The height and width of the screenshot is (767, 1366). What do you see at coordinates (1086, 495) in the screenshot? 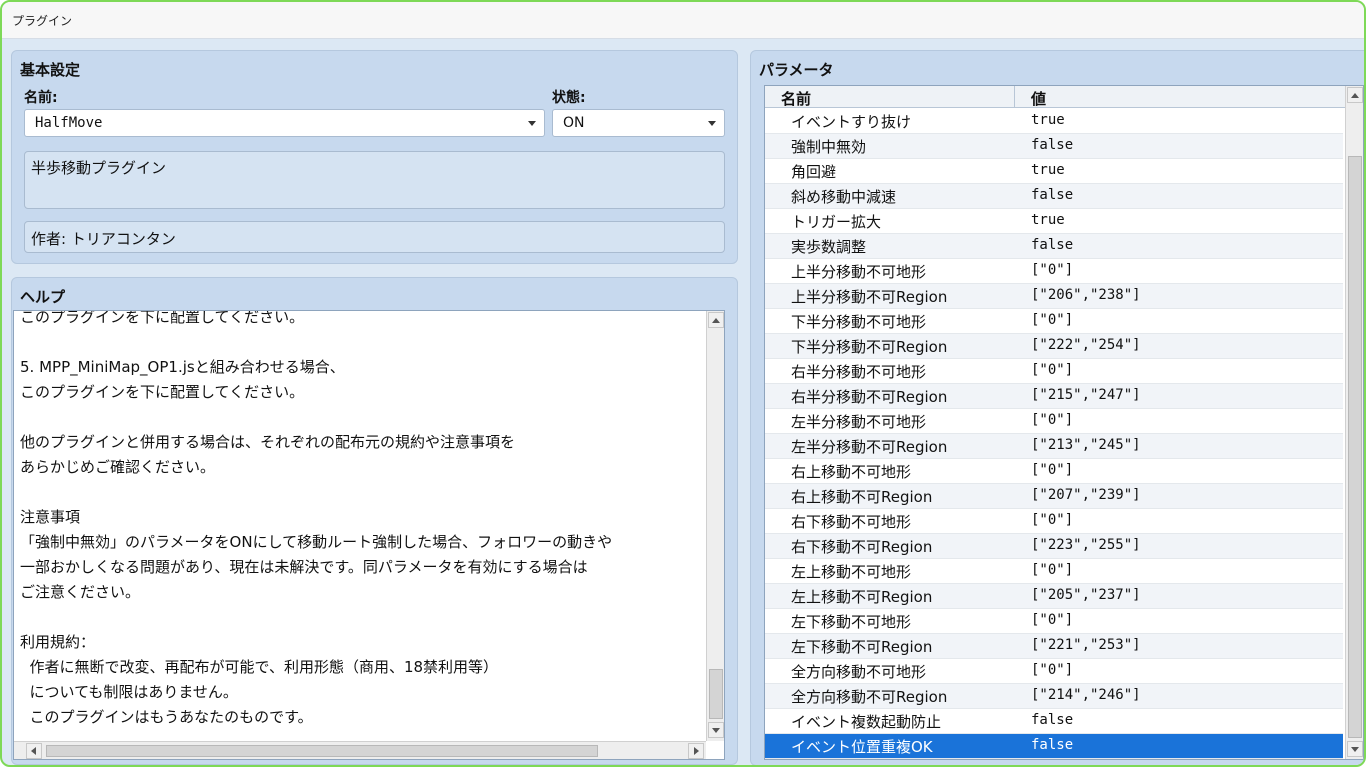
I see `param-value: ["207","239"]` at bounding box center [1086, 495].